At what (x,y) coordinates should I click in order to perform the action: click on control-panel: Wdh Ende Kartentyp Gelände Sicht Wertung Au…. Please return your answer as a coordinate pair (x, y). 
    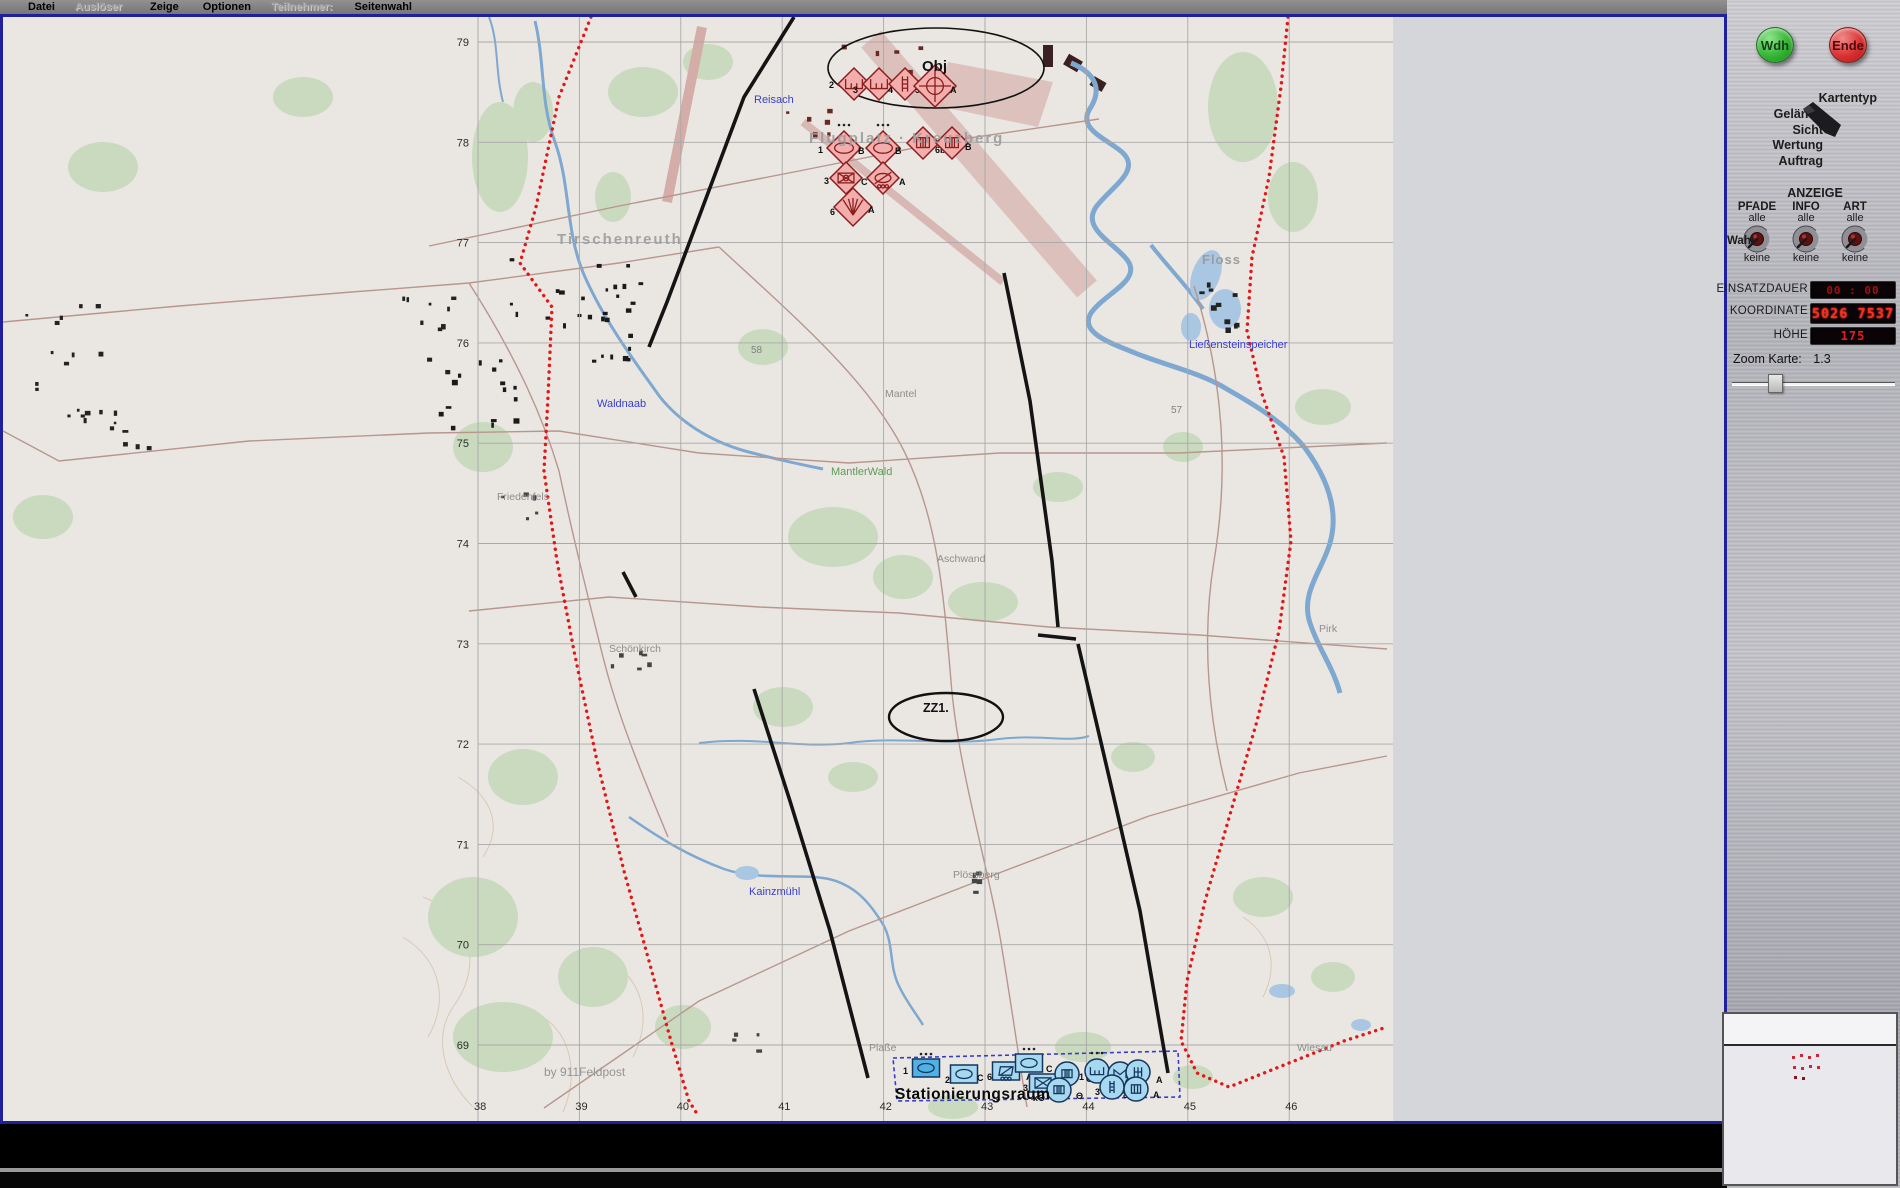
    Looking at the image, I should click on (1808, 594).